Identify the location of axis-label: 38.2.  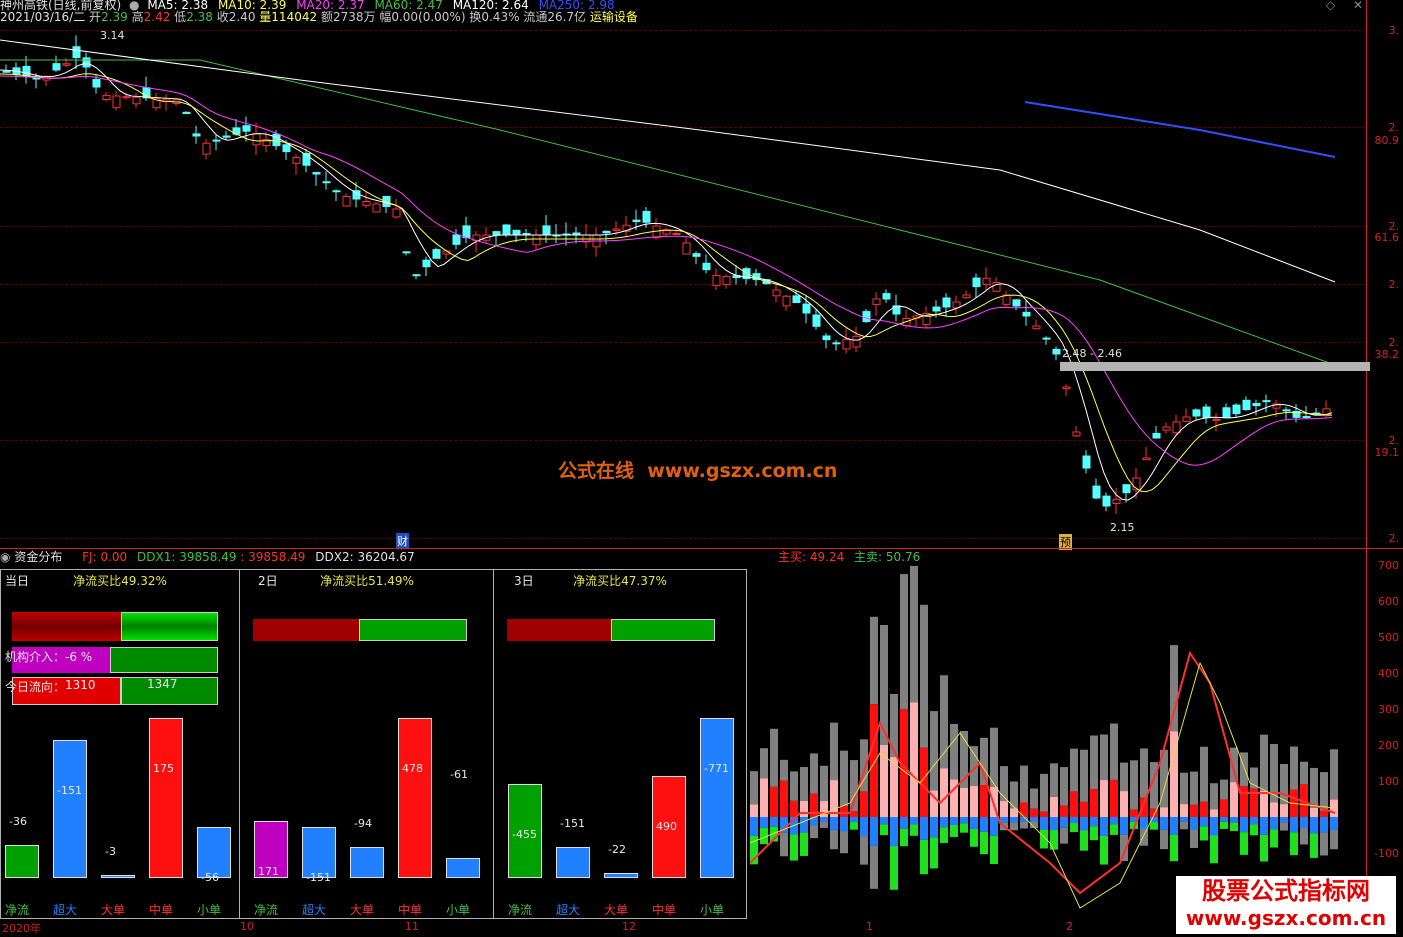
(1387, 354).